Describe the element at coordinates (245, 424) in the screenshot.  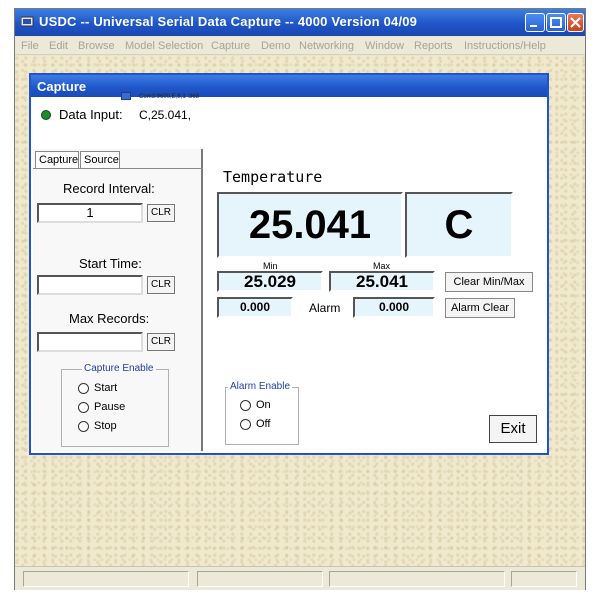
I see `alarm-off-radio` at that location.